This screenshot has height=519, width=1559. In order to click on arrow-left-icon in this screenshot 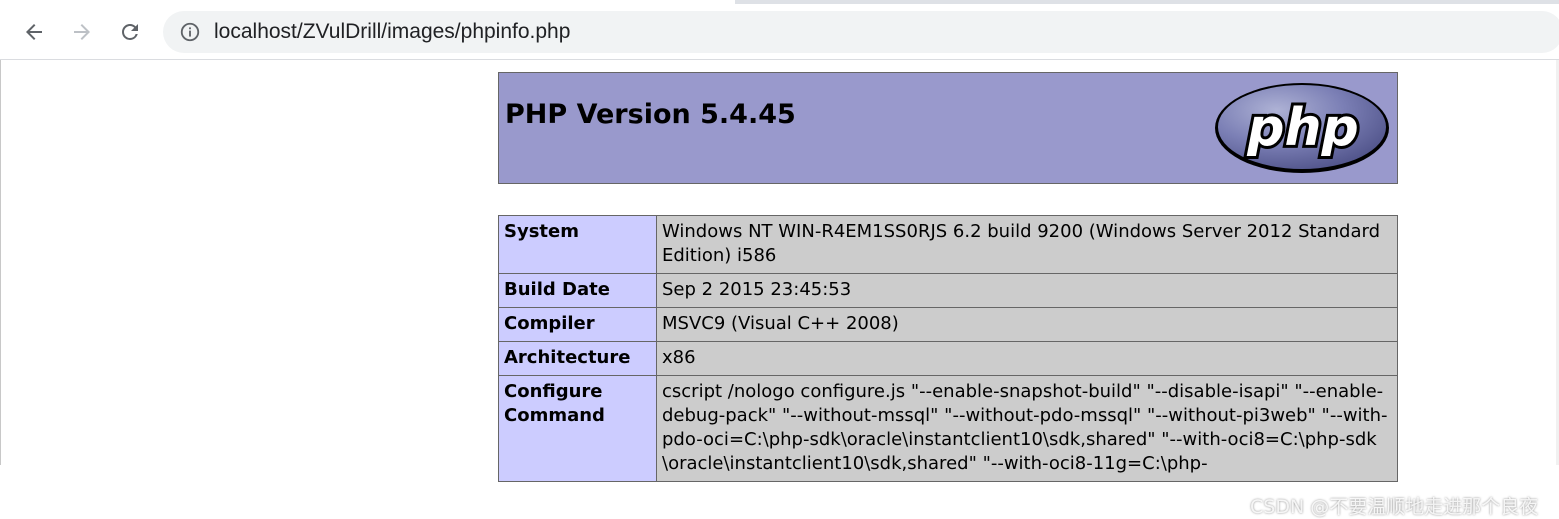, I will do `click(34, 32)`.